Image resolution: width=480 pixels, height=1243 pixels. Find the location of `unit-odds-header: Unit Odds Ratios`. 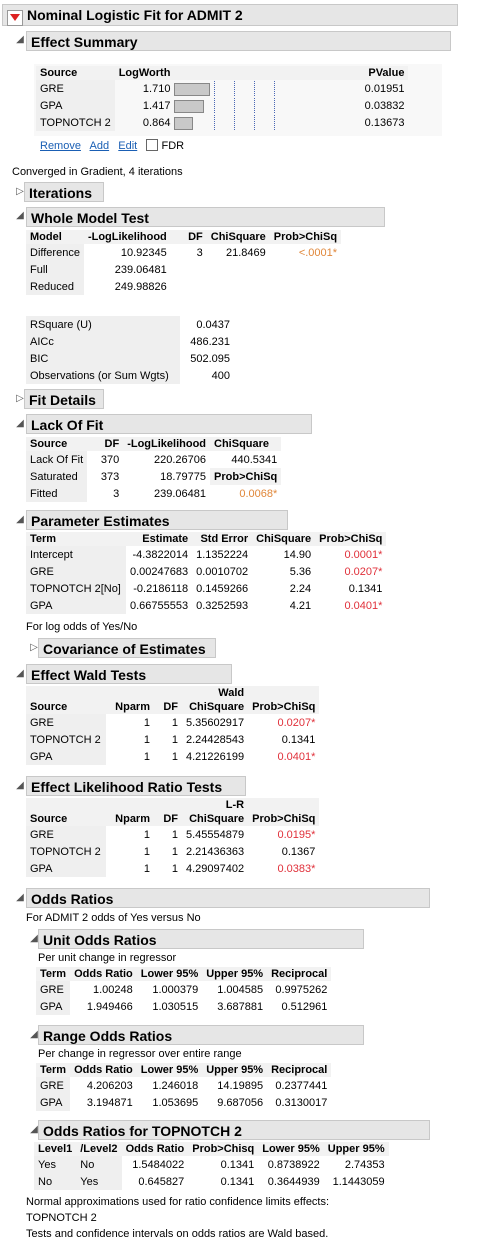

unit-odds-header: Unit Odds Ratios is located at coordinates (201, 939).